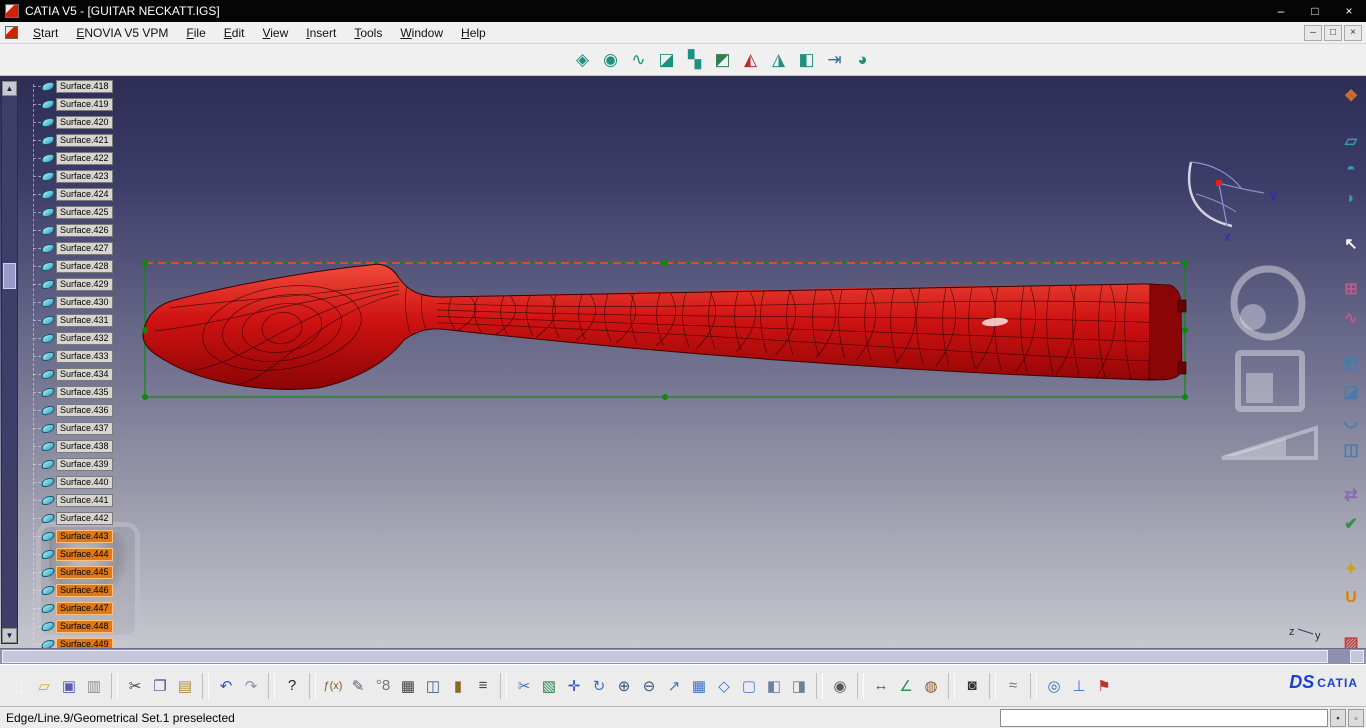 The image size is (1366, 728). I want to click on tree-item: Surface.423, so click(81, 176).